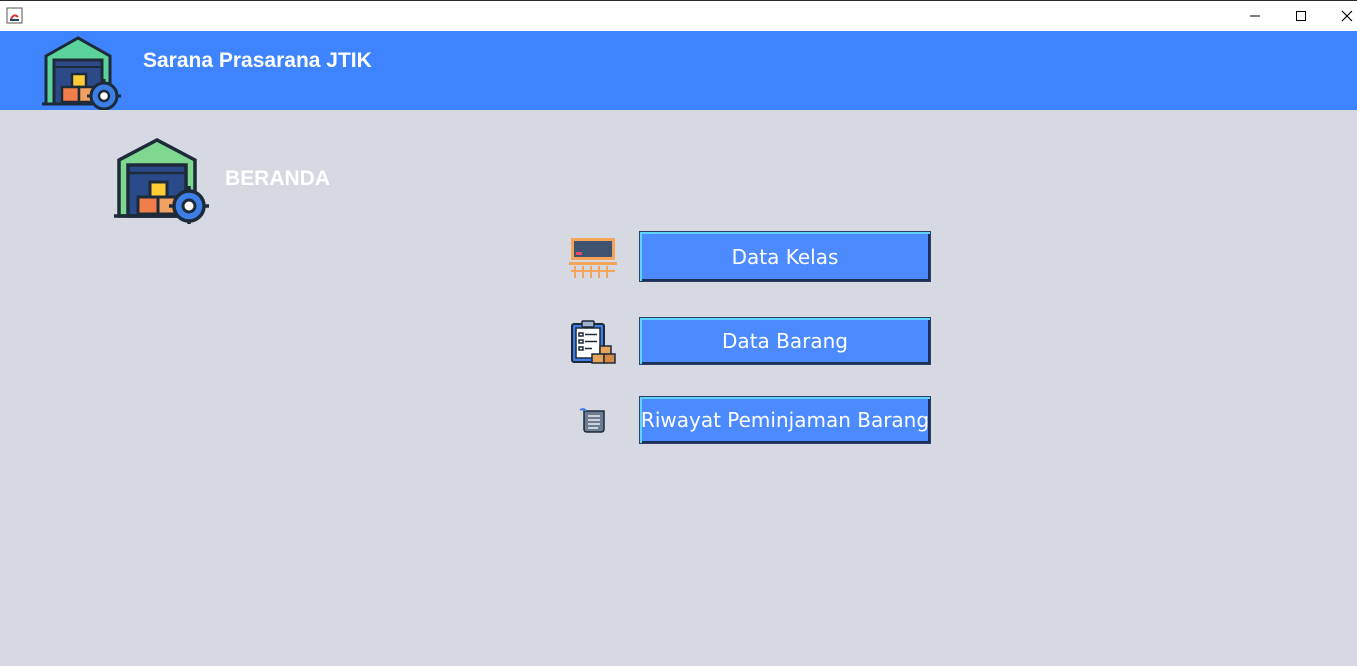 This screenshot has height=666, width=1357. I want to click on close-icon, so click(1347, 16).